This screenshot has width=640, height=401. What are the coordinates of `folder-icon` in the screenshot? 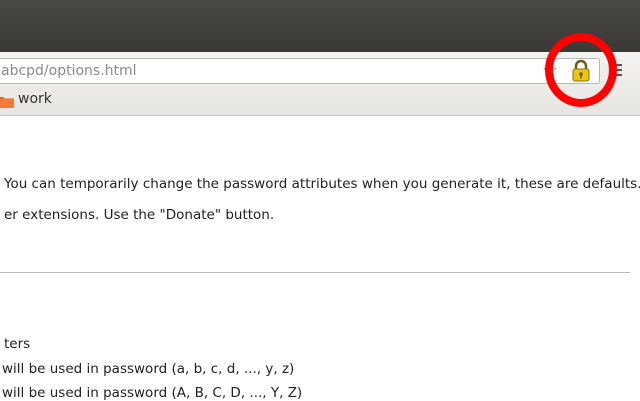 It's located at (7, 100).